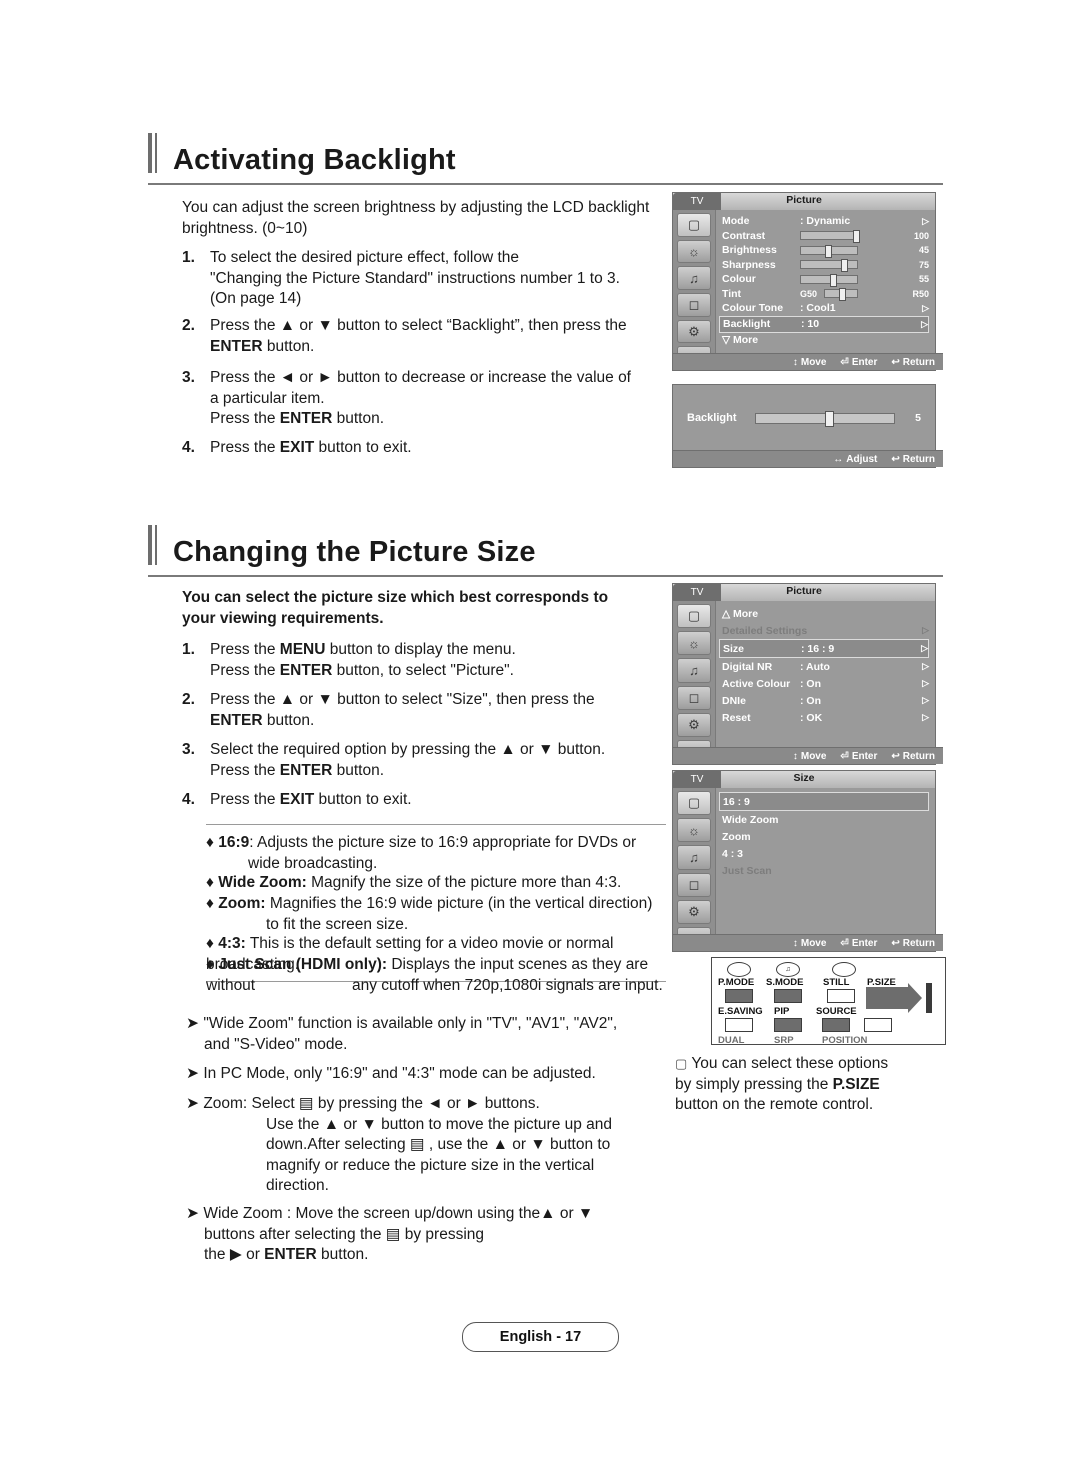 This screenshot has width=1080, height=1472. Describe the element at coordinates (313, 863) in the screenshot. I see `option-16-9-cont: wide broadcasting.` at that location.